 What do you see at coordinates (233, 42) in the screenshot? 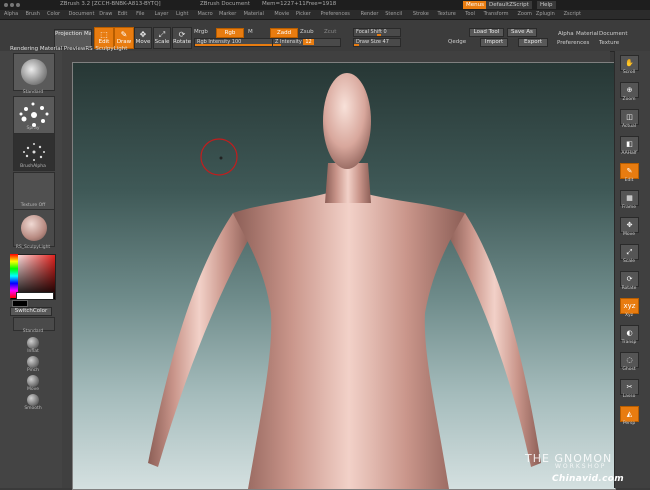
I see `rgb-intensity-slider: Rgb Intensity 100` at bounding box center [233, 42].